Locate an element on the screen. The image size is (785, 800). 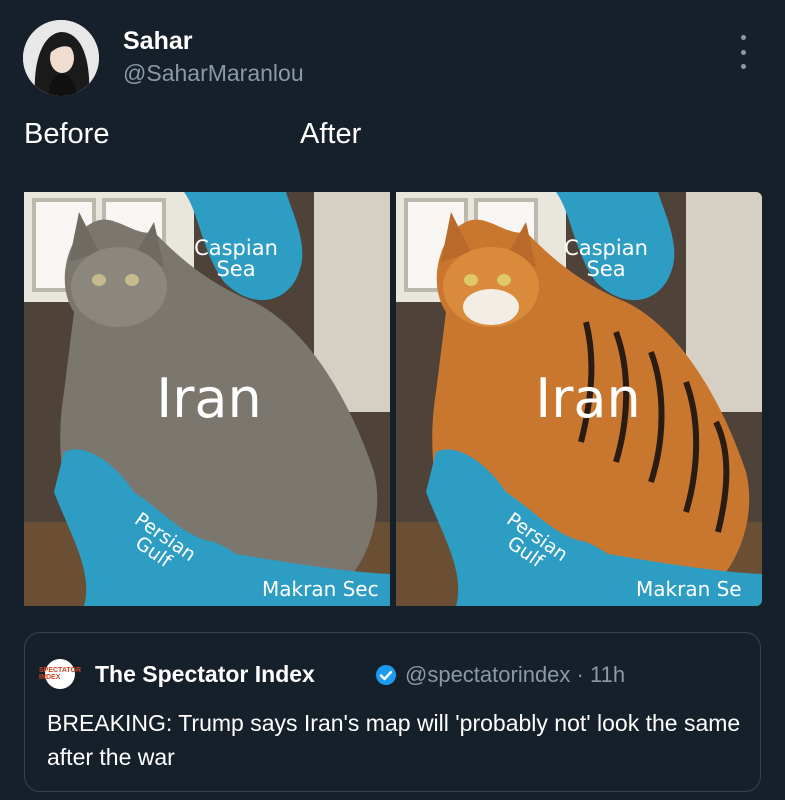
quoted-author-name: The Spectator Index is located at coordinates (205, 674).